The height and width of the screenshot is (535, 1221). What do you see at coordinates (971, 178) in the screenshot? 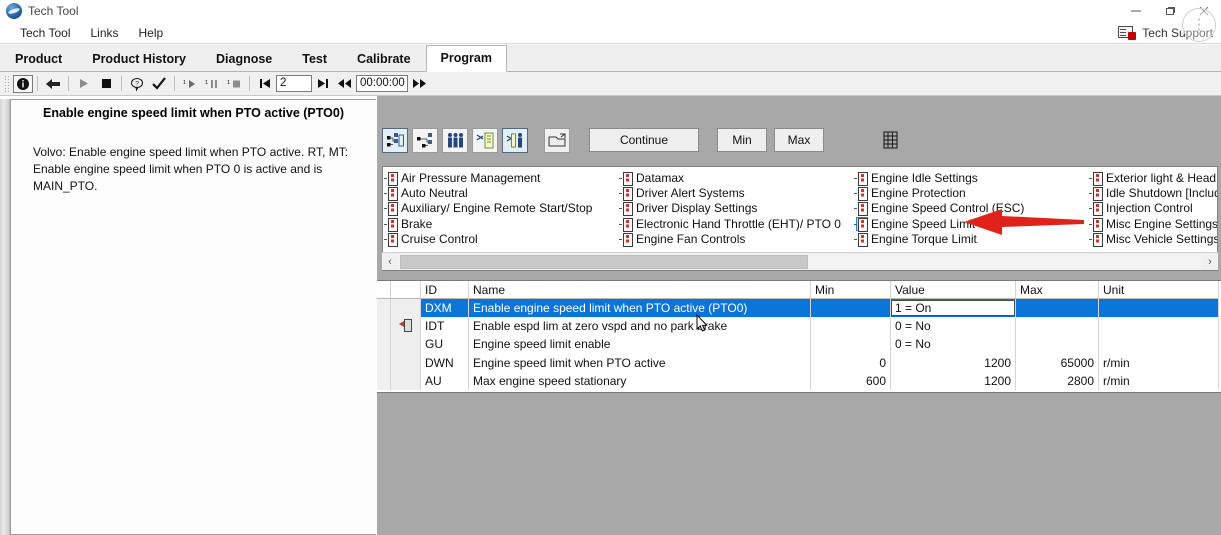
I see `group-item-engine-idle-settings: Engine Idle Settings` at bounding box center [971, 178].